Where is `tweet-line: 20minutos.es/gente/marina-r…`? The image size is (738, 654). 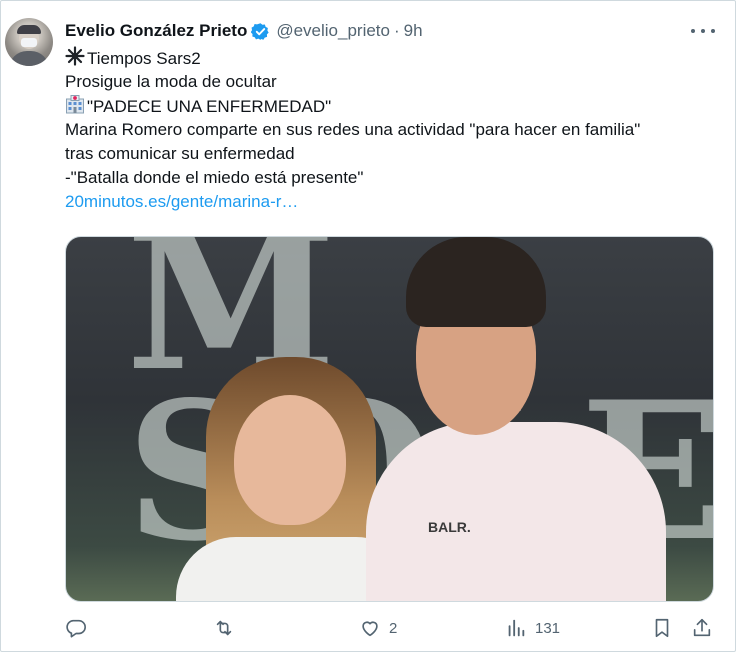 tweet-line: 20minutos.es/gente/marina-r… is located at coordinates (390, 202).